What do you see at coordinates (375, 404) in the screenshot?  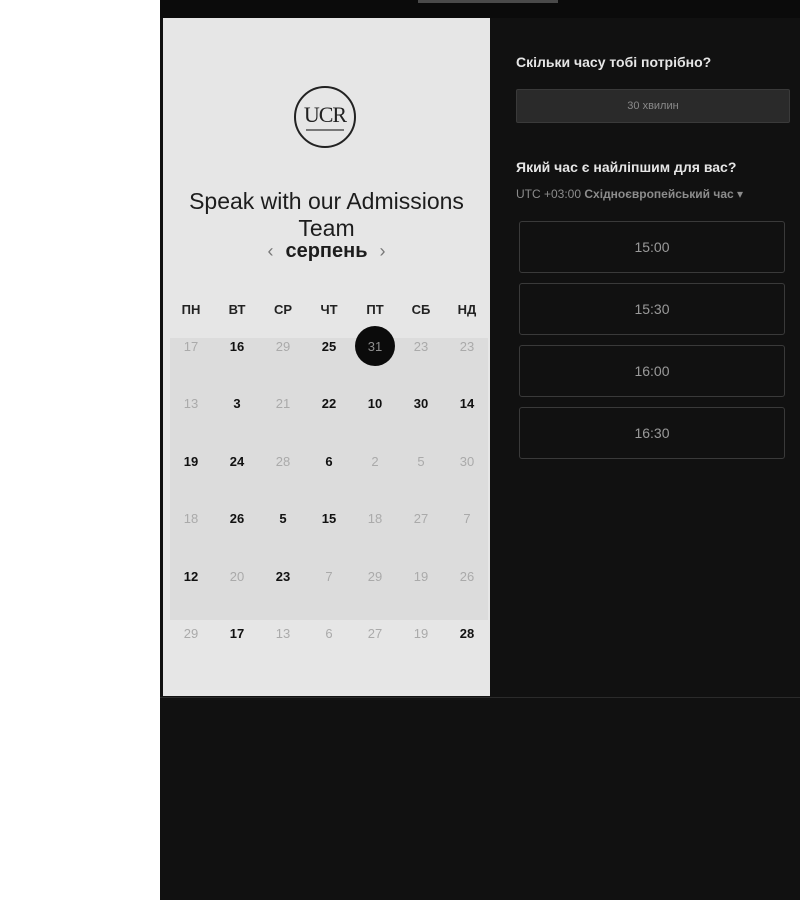 I see `calendar-day: 10` at bounding box center [375, 404].